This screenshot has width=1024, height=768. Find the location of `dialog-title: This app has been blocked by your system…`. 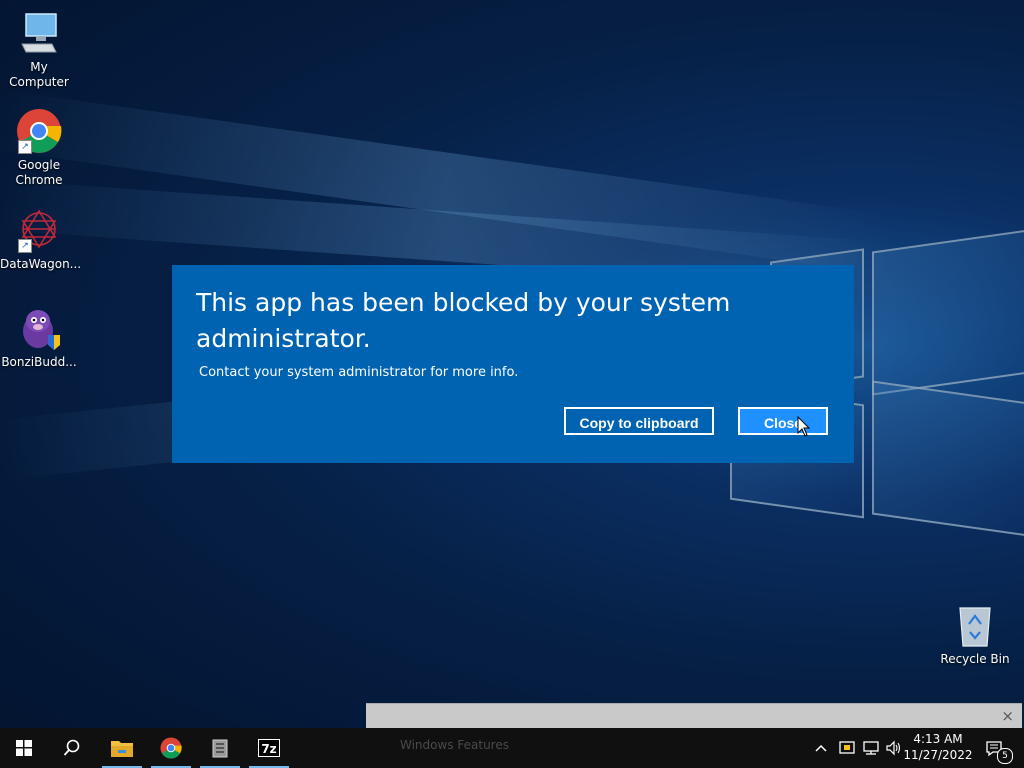

dialog-title: This app has been blocked by your system… is located at coordinates (463, 320).